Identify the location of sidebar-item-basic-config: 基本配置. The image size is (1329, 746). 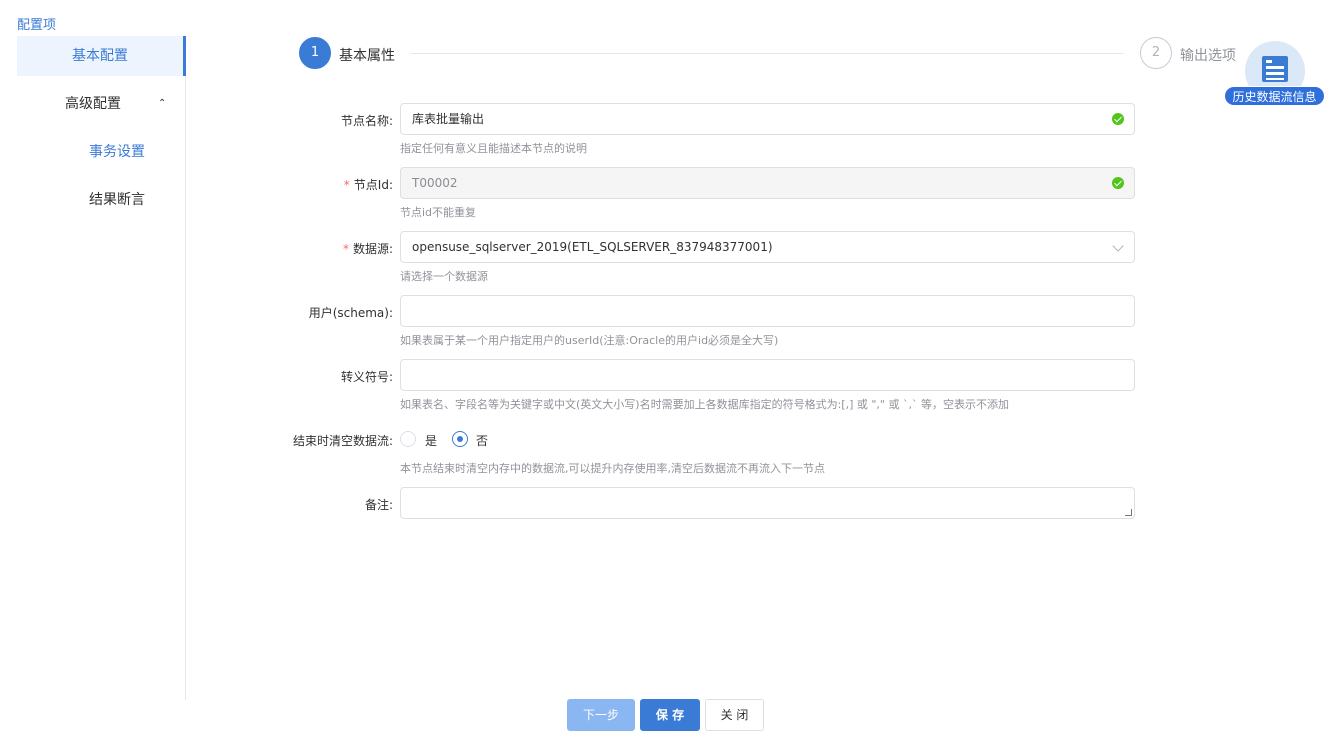
(101, 56).